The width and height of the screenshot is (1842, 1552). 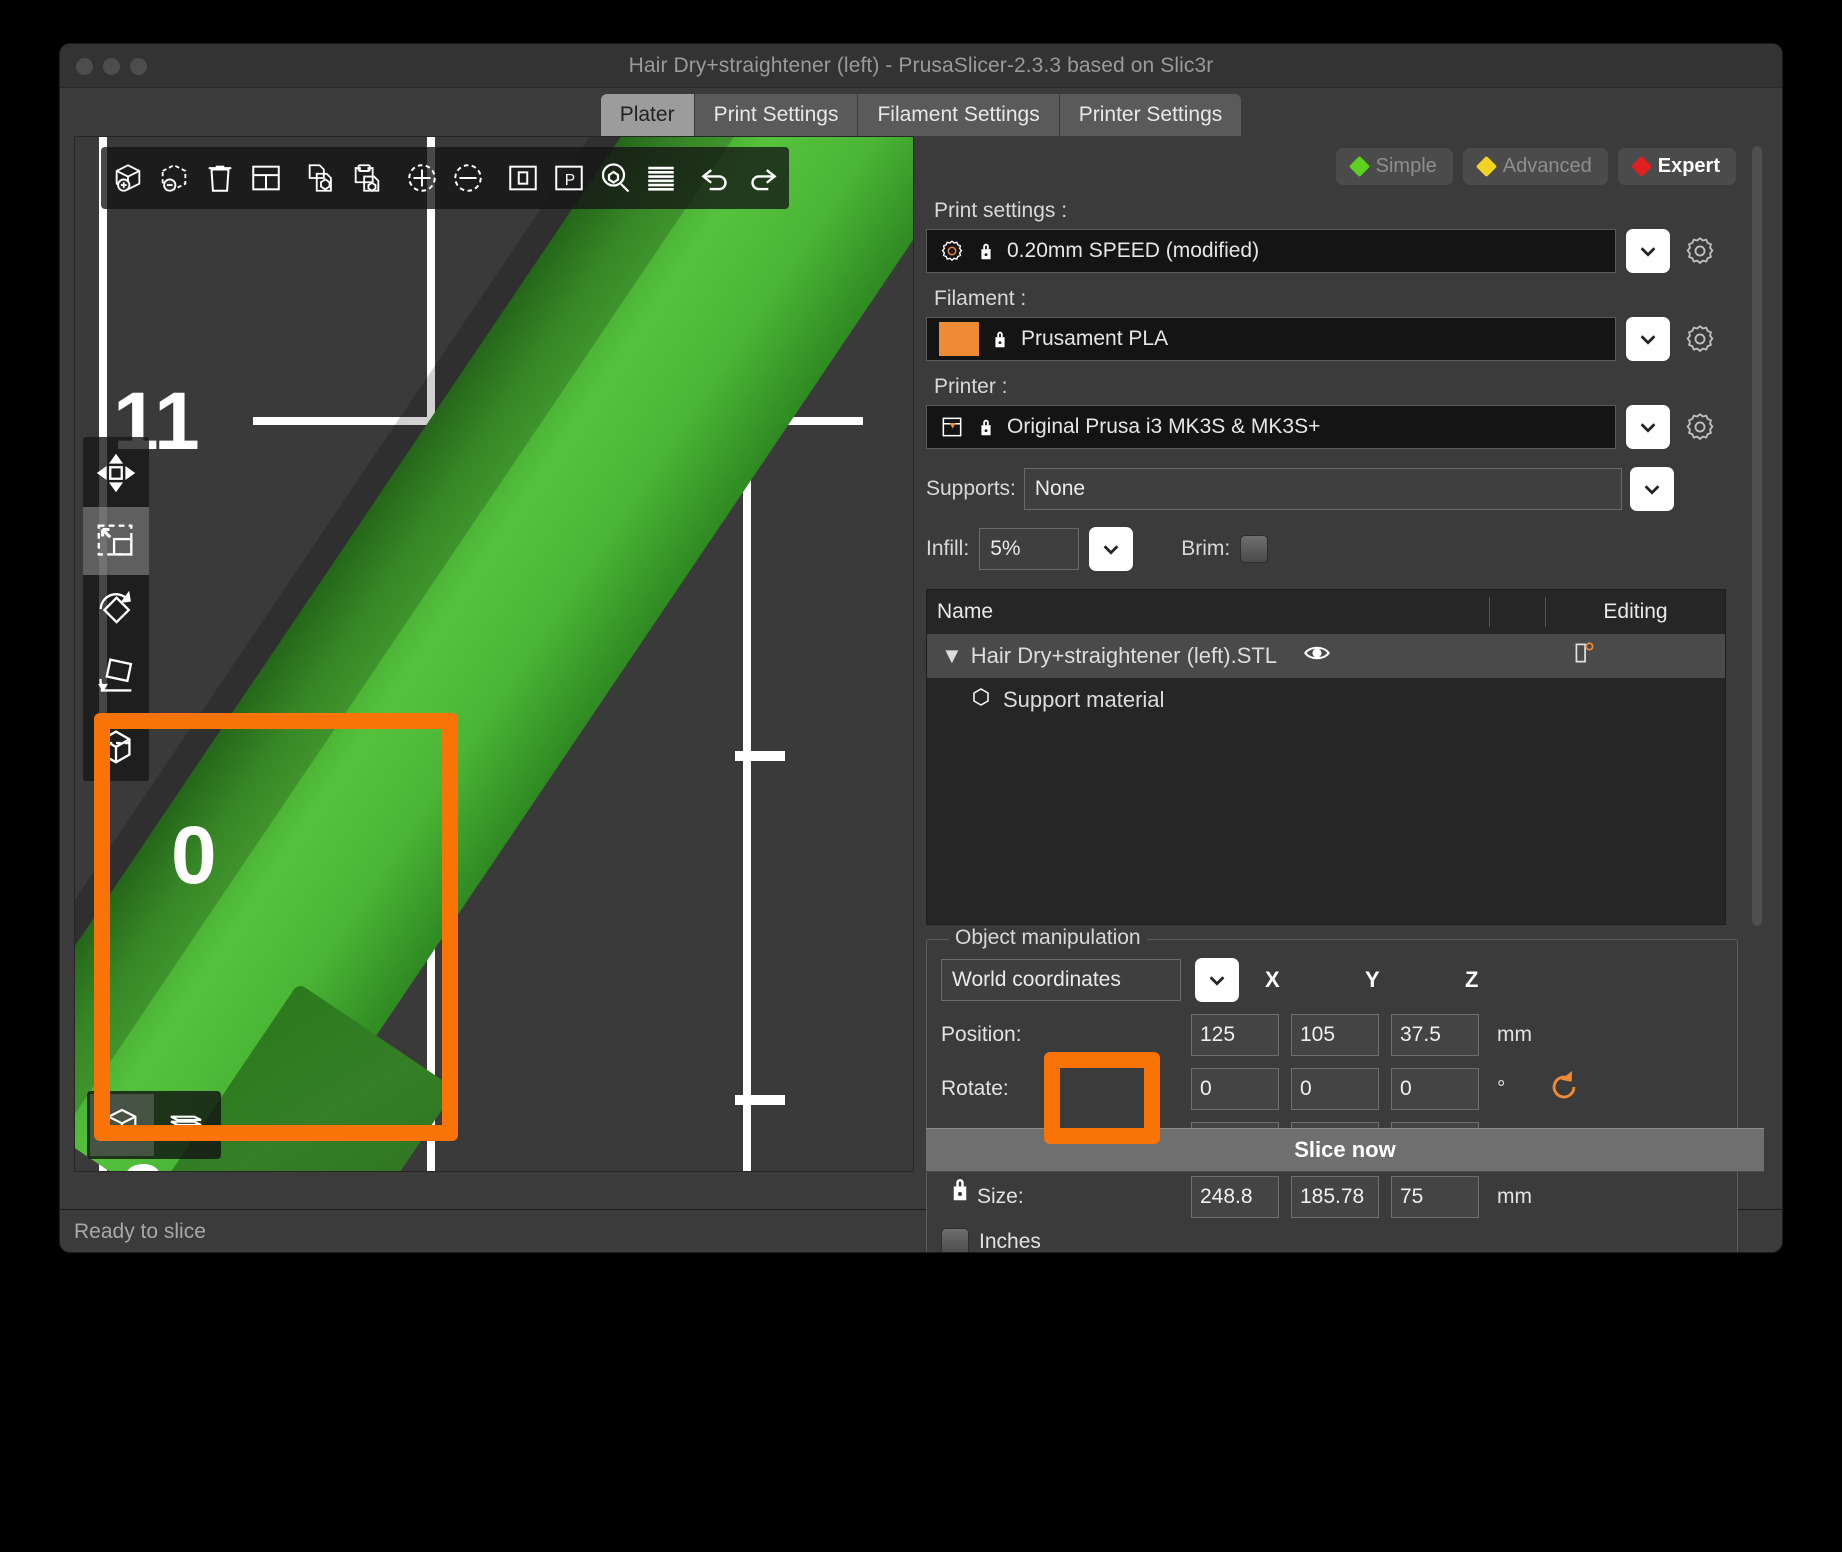 I want to click on brim-checkbox, so click(x=1254, y=549).